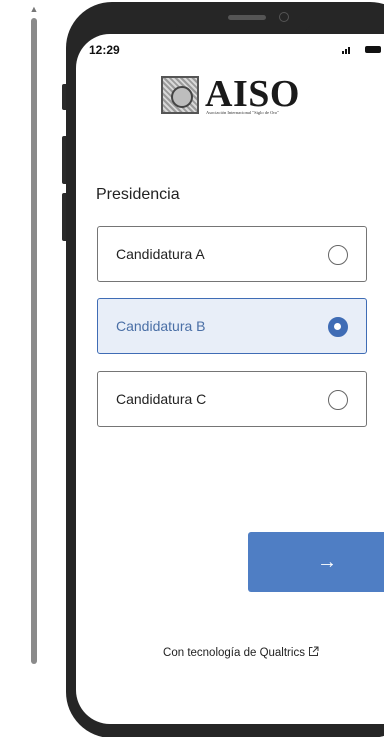 This screenshot has height=737, width=384. I want to click on option-label: Candidatura C, so click(161, 399).